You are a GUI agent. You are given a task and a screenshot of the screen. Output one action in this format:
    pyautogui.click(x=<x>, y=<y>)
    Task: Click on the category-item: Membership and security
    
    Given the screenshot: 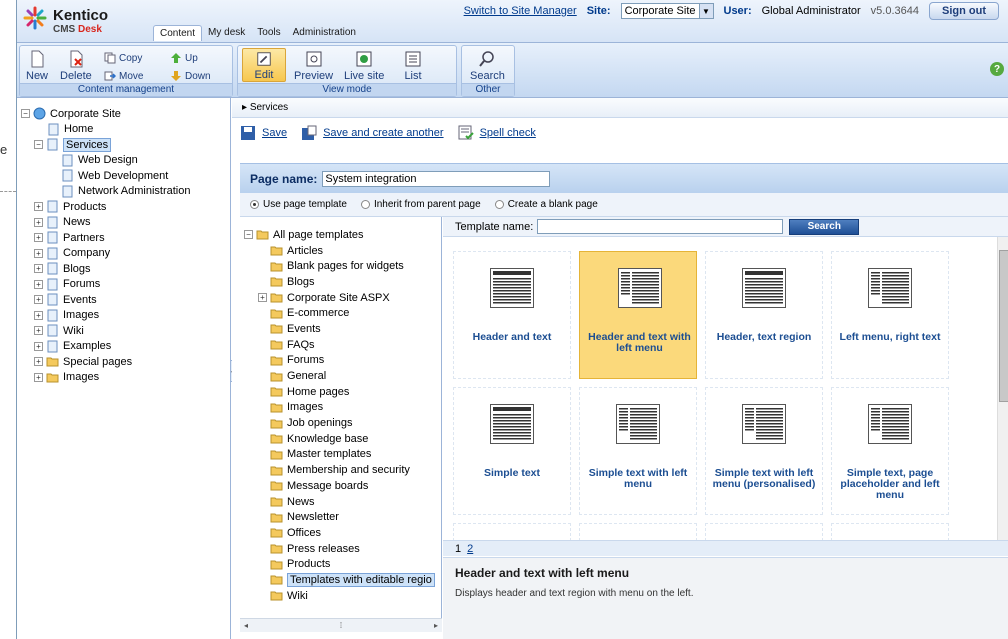 What is the action you would take?
    pyautogui.click(x=340, y=470)
    